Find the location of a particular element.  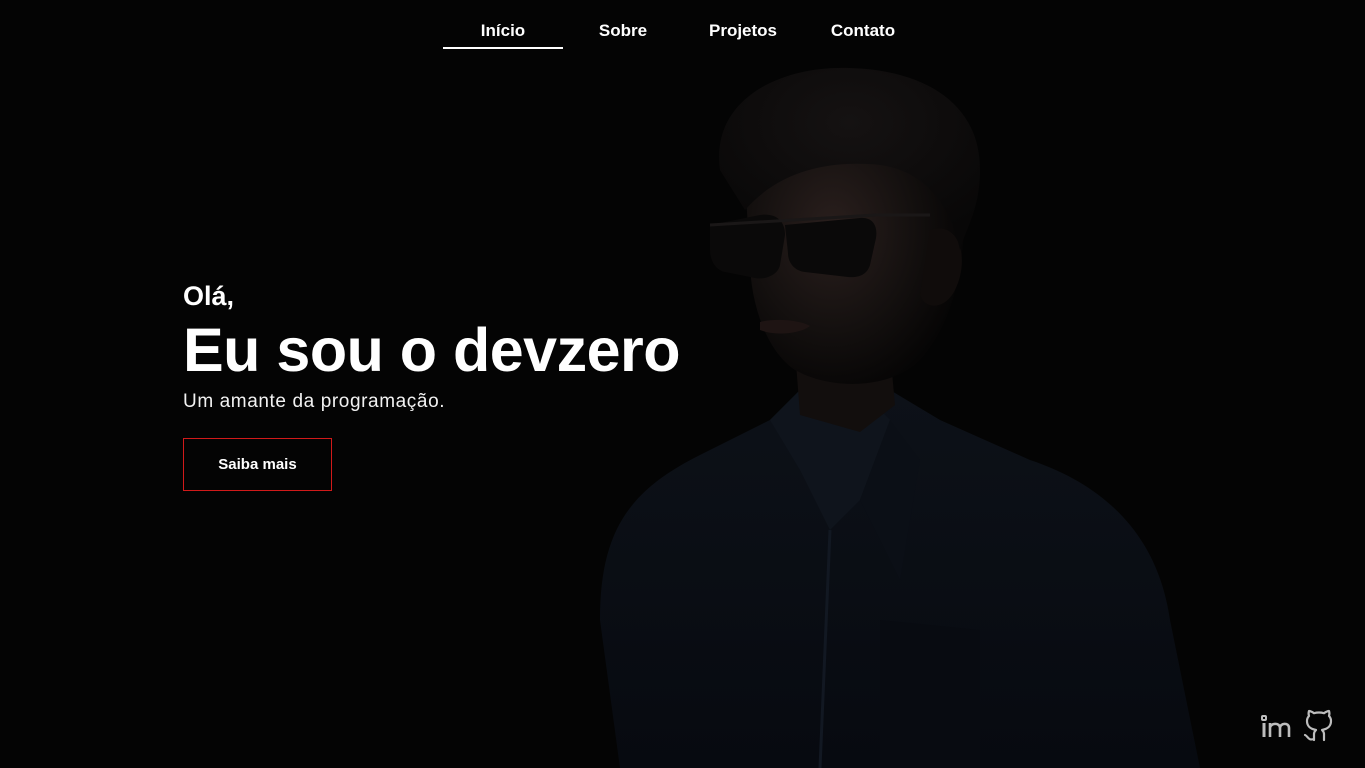

main-nav: Início Sobre Projetos Contato is located at coordinates (682, 30).